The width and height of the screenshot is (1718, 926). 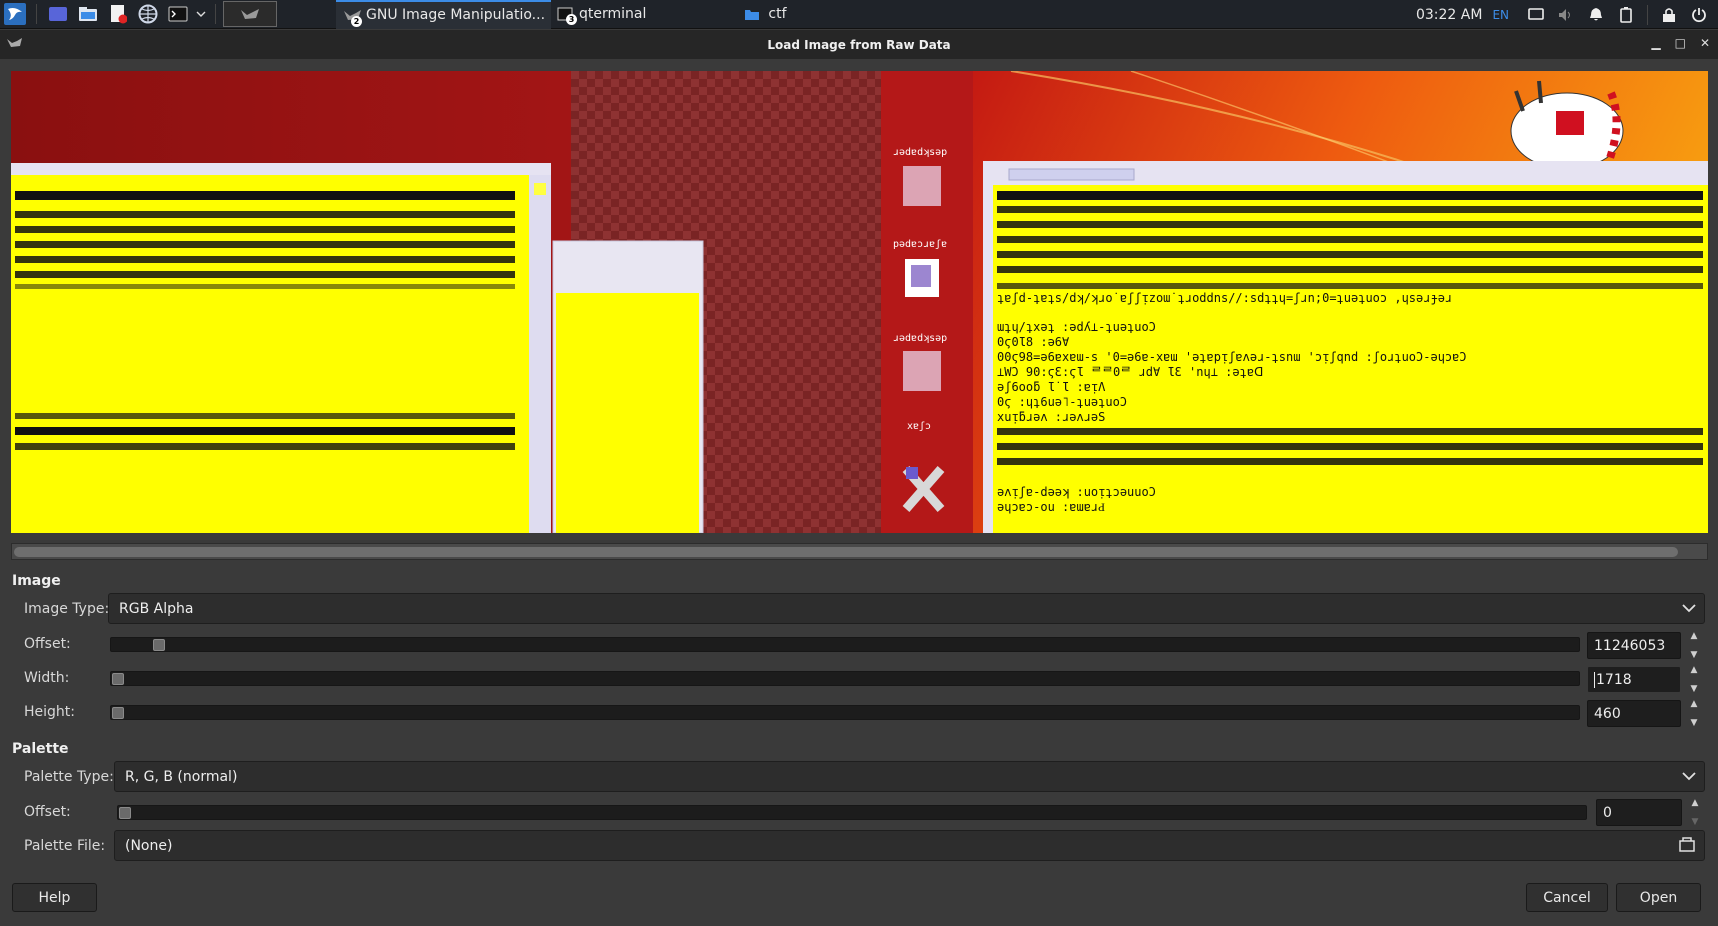 What do you see at coordinates (1449, 15) in the screenshot?
I see `clock: 03:22 AM` at bounding box center [1449, 15].